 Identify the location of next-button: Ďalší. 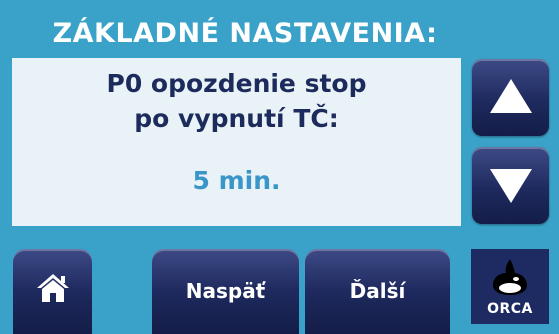
(377, 291).